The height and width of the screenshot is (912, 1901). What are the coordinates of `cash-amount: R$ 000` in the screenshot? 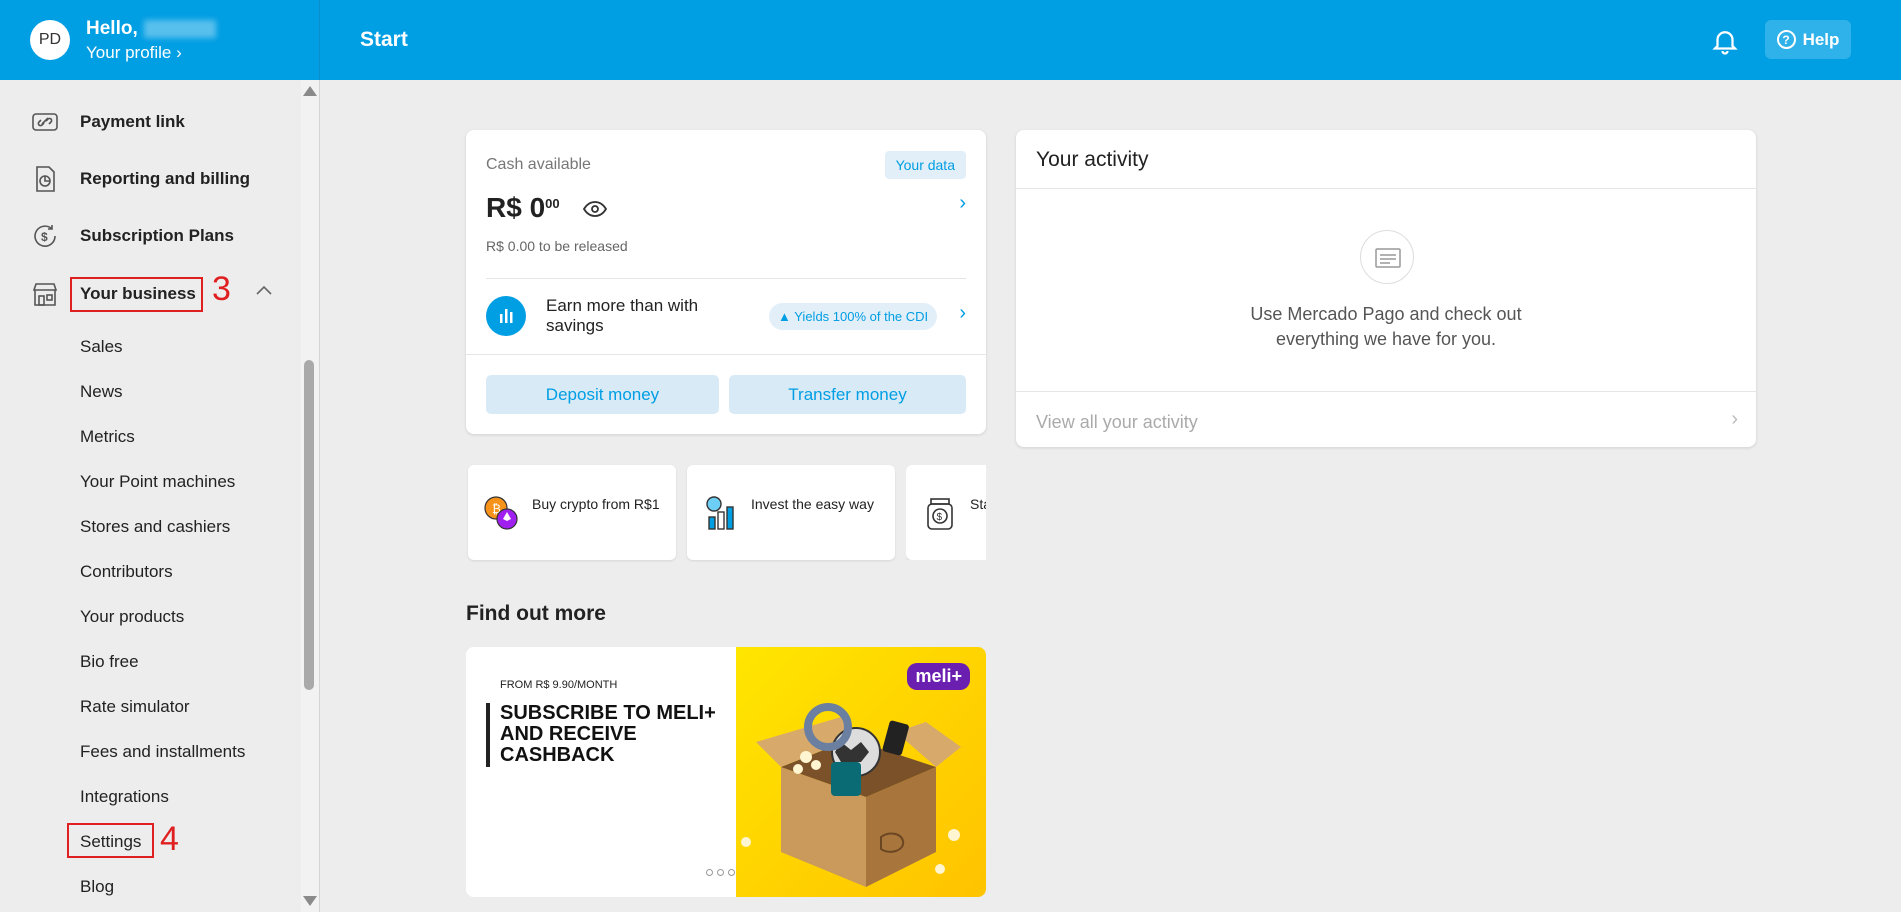 It's located at (523, 207).